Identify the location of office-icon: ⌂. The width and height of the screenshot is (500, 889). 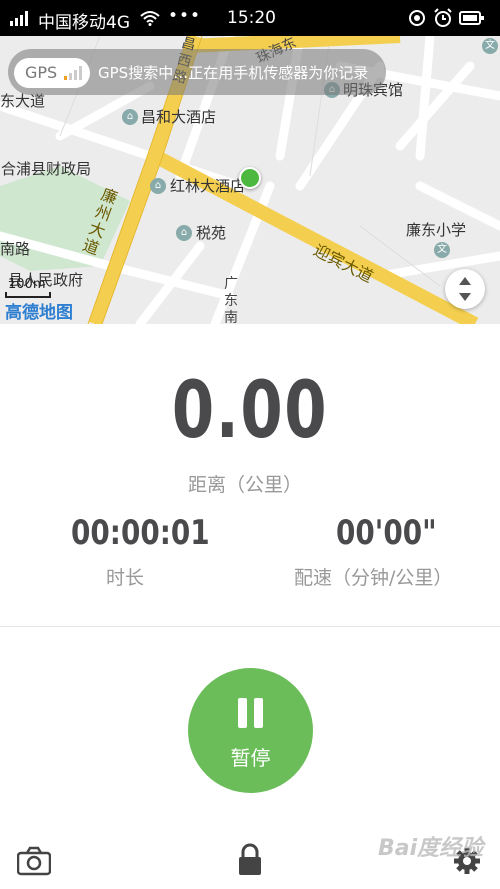
(184, 233).